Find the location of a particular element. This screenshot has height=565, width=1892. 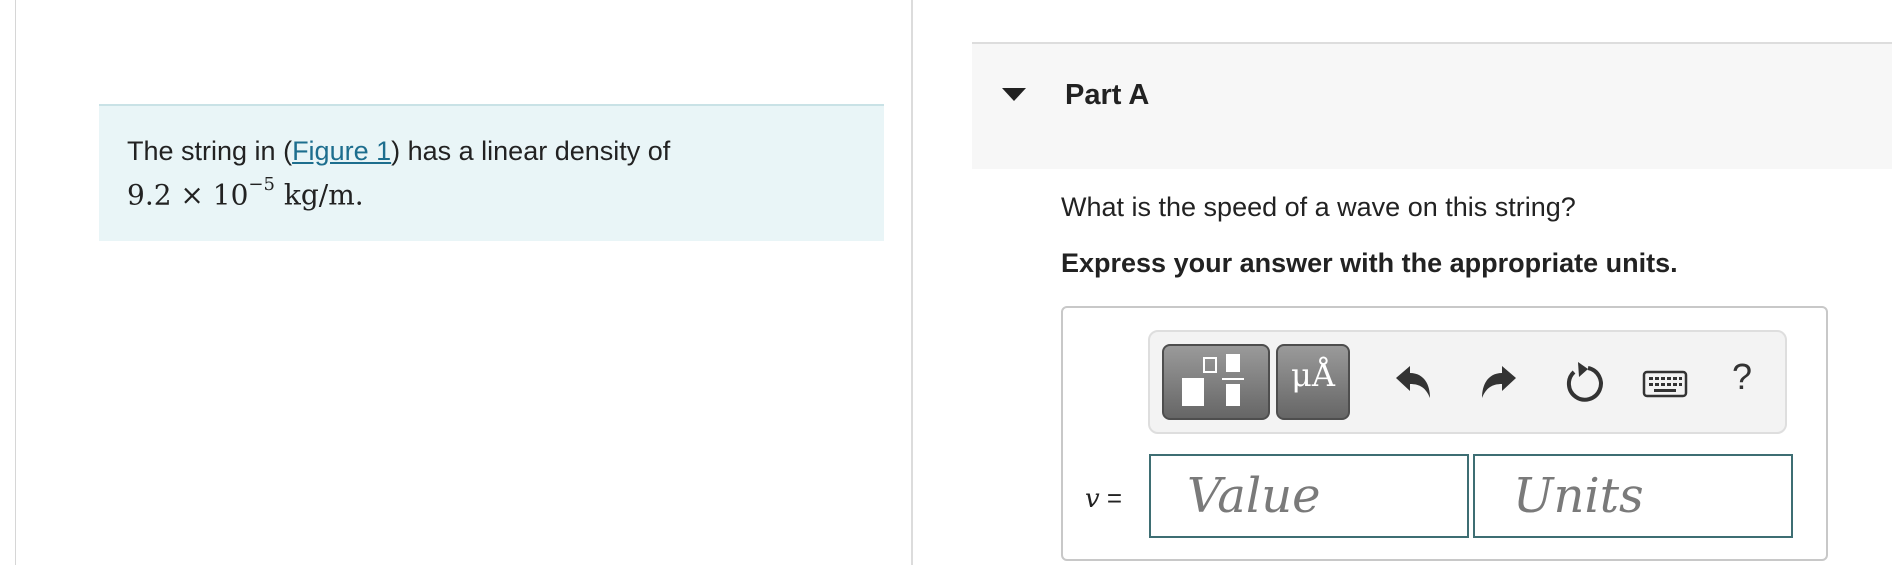

pane-divider is located at coordinates (912, 282).